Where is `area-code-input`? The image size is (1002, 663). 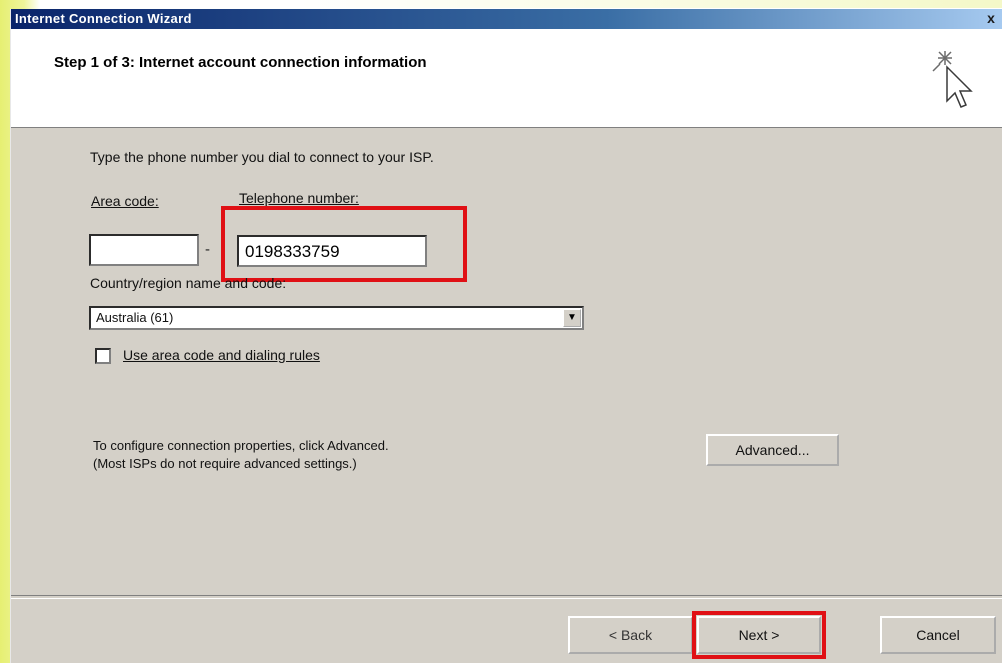 area-code-input is located at coordinates (144, 250).